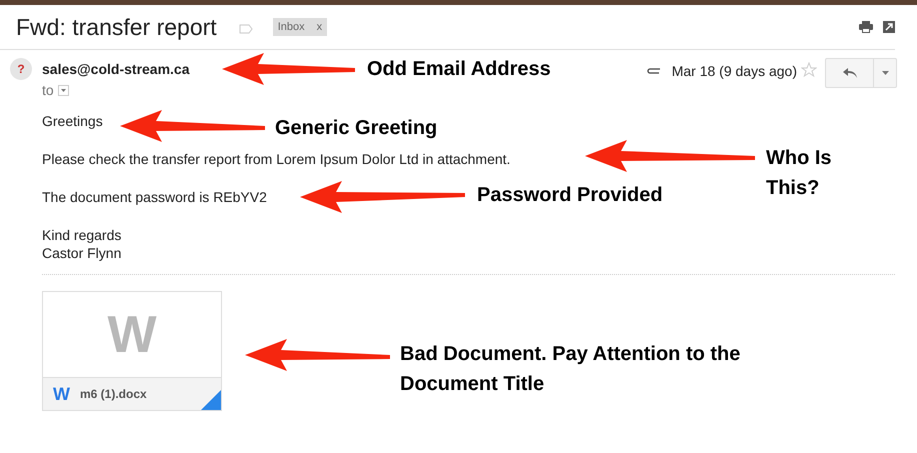 Image resolution: width=917 pixels, height=453 pixels. Describe the element at coordinates (82, 235) in the screenshot. I see `signature-line: Kind regards` at that location.